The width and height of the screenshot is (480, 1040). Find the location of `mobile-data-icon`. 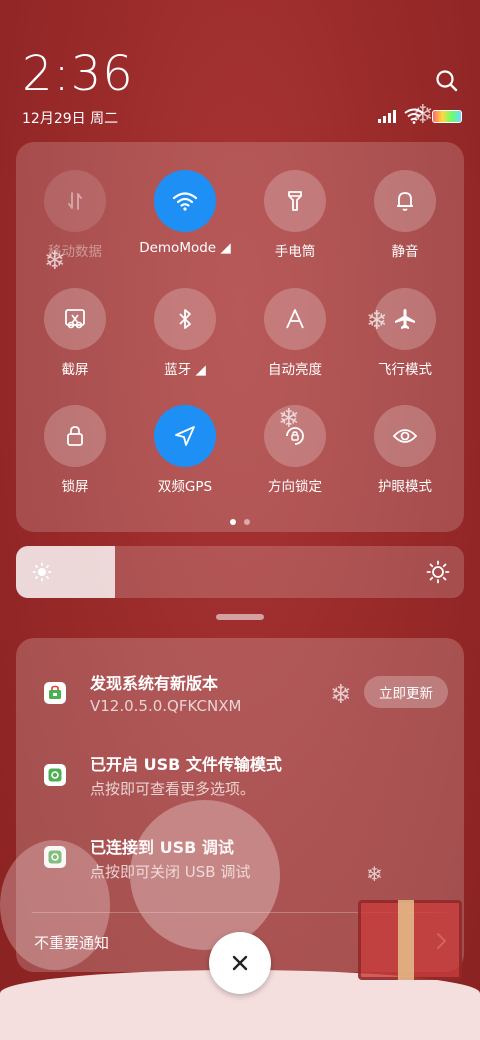

mobile-data-icon is located at coordinates (75, 201).